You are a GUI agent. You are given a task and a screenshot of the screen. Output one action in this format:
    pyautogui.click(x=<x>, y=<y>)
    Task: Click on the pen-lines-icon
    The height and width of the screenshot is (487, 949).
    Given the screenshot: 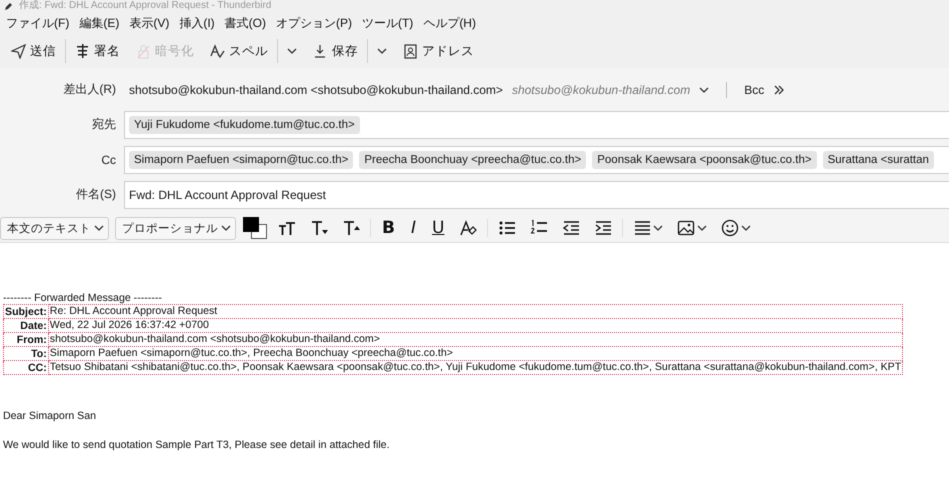 What is the action you would take?
    pyautogui.click(x=82, y=51)
    